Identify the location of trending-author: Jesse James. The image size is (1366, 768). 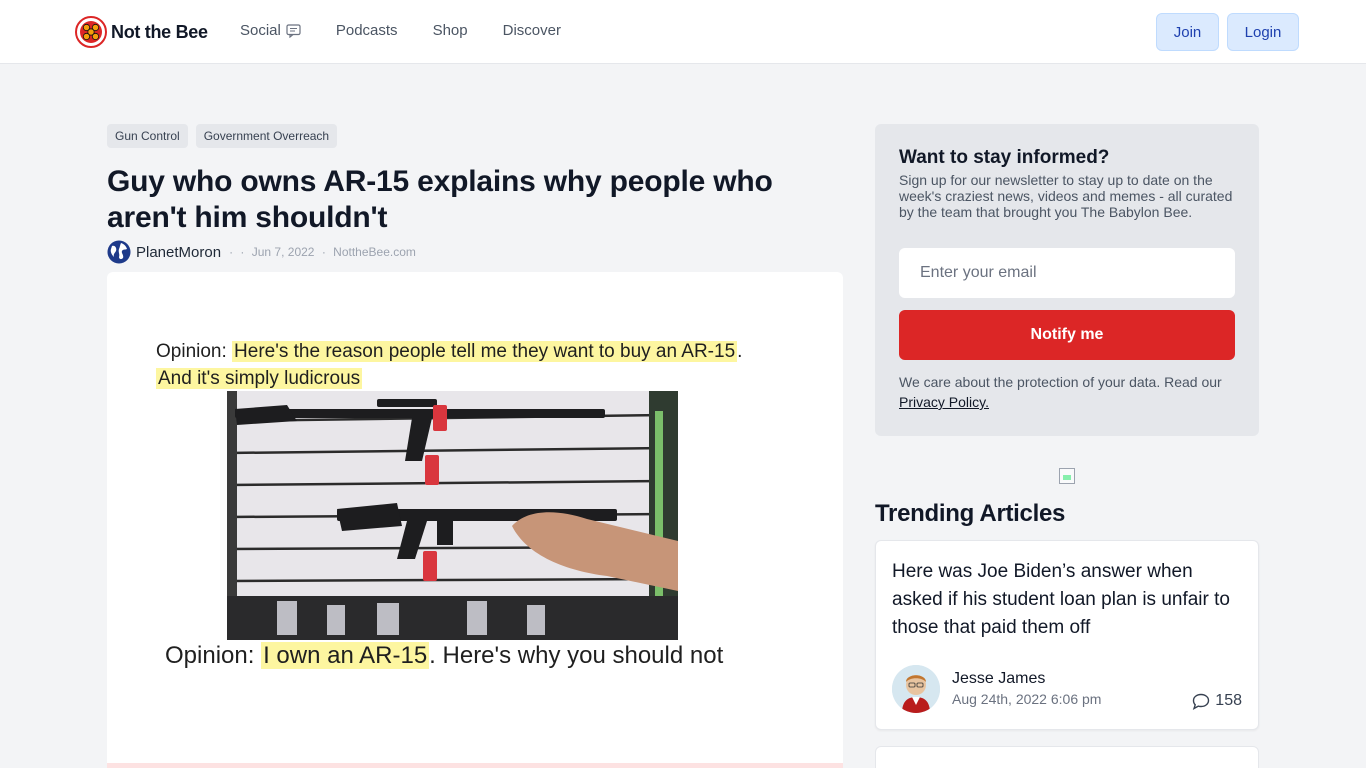
(998, 679).